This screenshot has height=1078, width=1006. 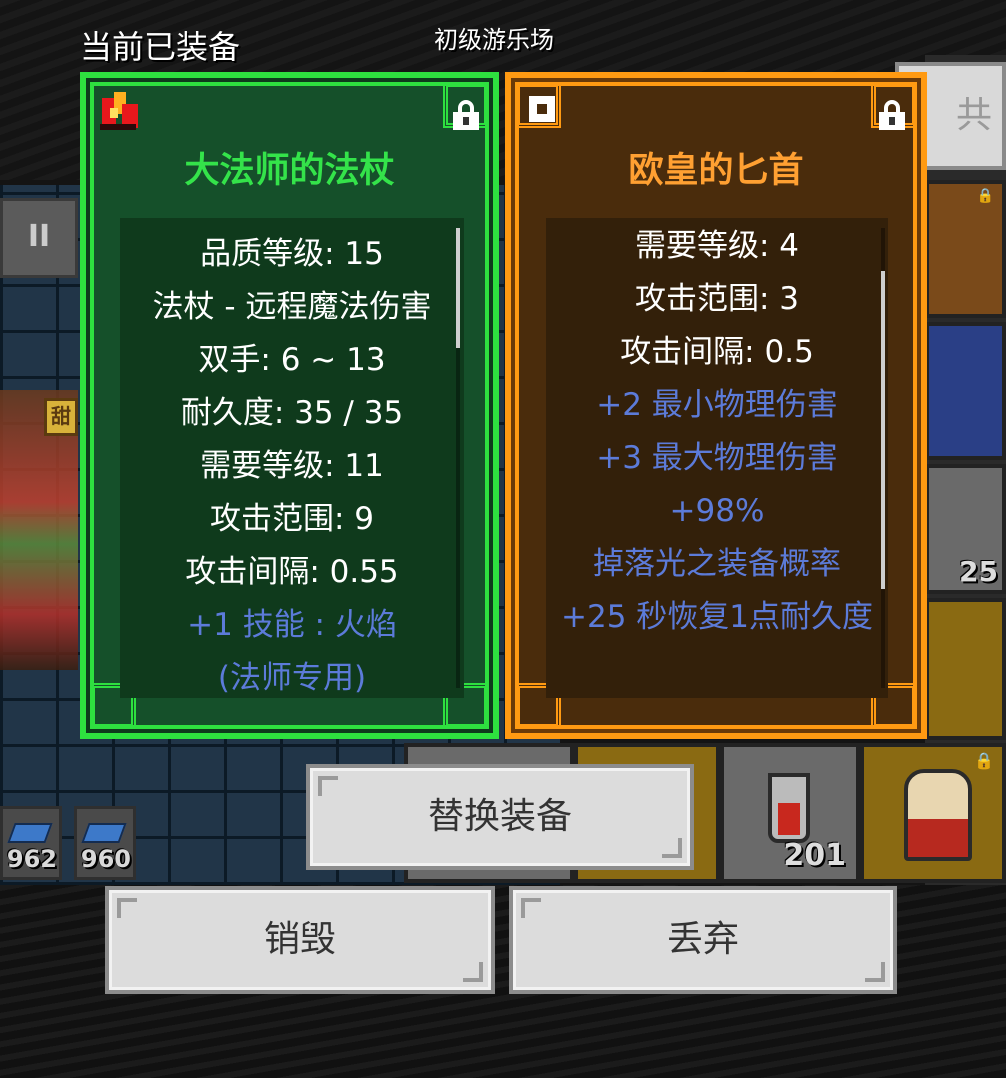 I want to click on health-potion-icon, so click(x=789, y=808).